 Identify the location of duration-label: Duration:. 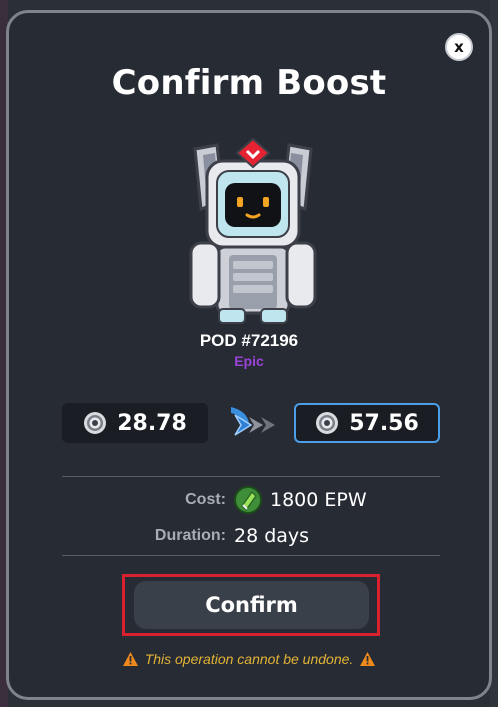
(190, 535).